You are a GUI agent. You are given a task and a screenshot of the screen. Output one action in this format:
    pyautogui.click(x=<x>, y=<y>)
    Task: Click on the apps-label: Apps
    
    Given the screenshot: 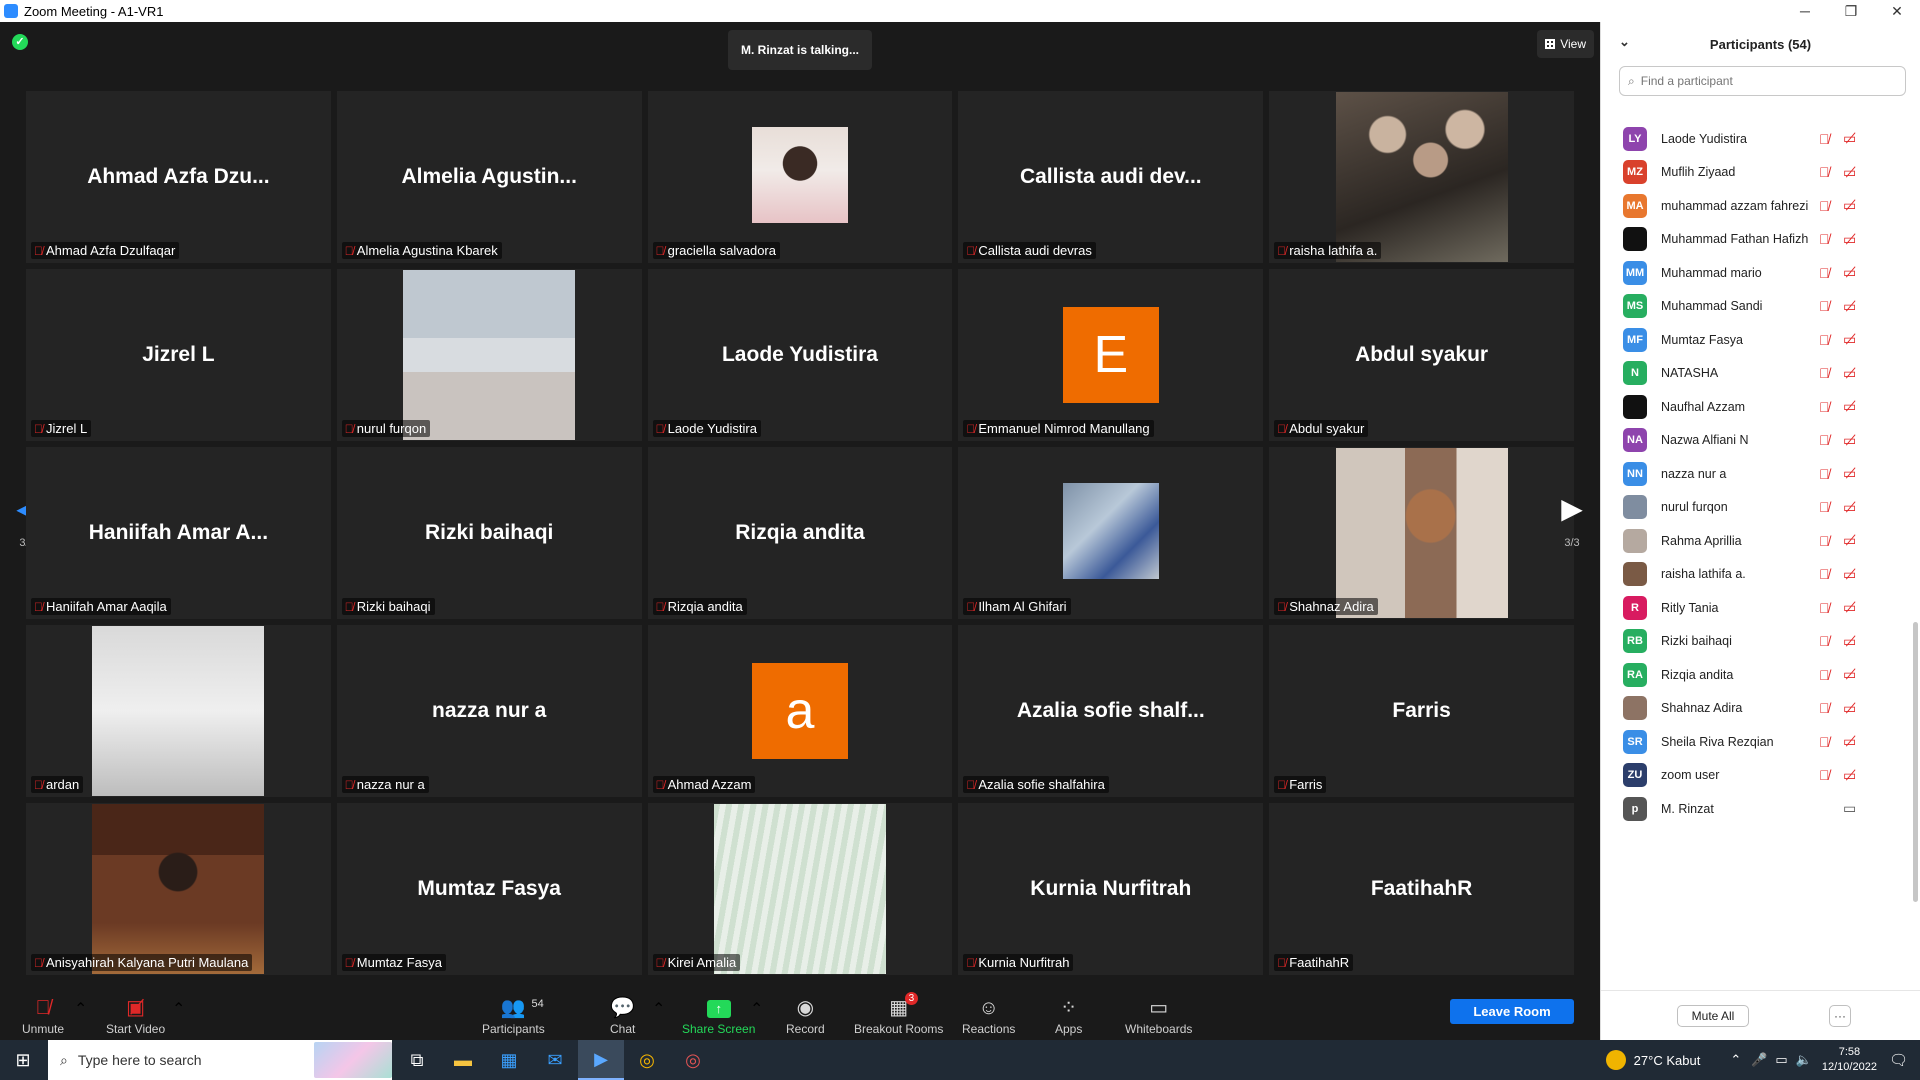 What is the action you would take?
    pyautogui.click(x=1069, y=1029)
    